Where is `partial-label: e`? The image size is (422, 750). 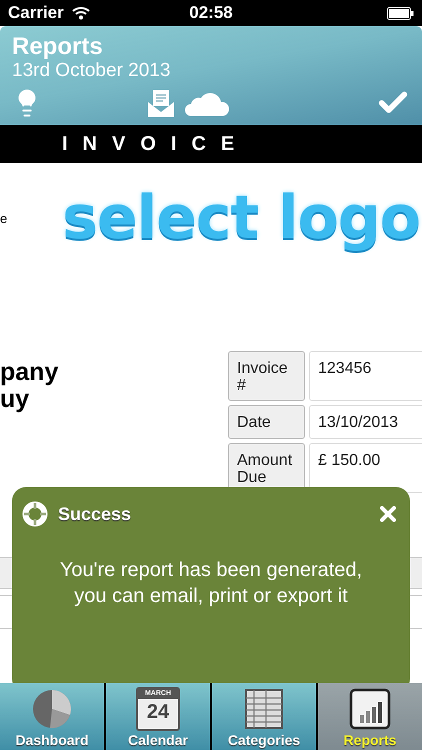 partial-label: e is located at coordinates (4, 218).